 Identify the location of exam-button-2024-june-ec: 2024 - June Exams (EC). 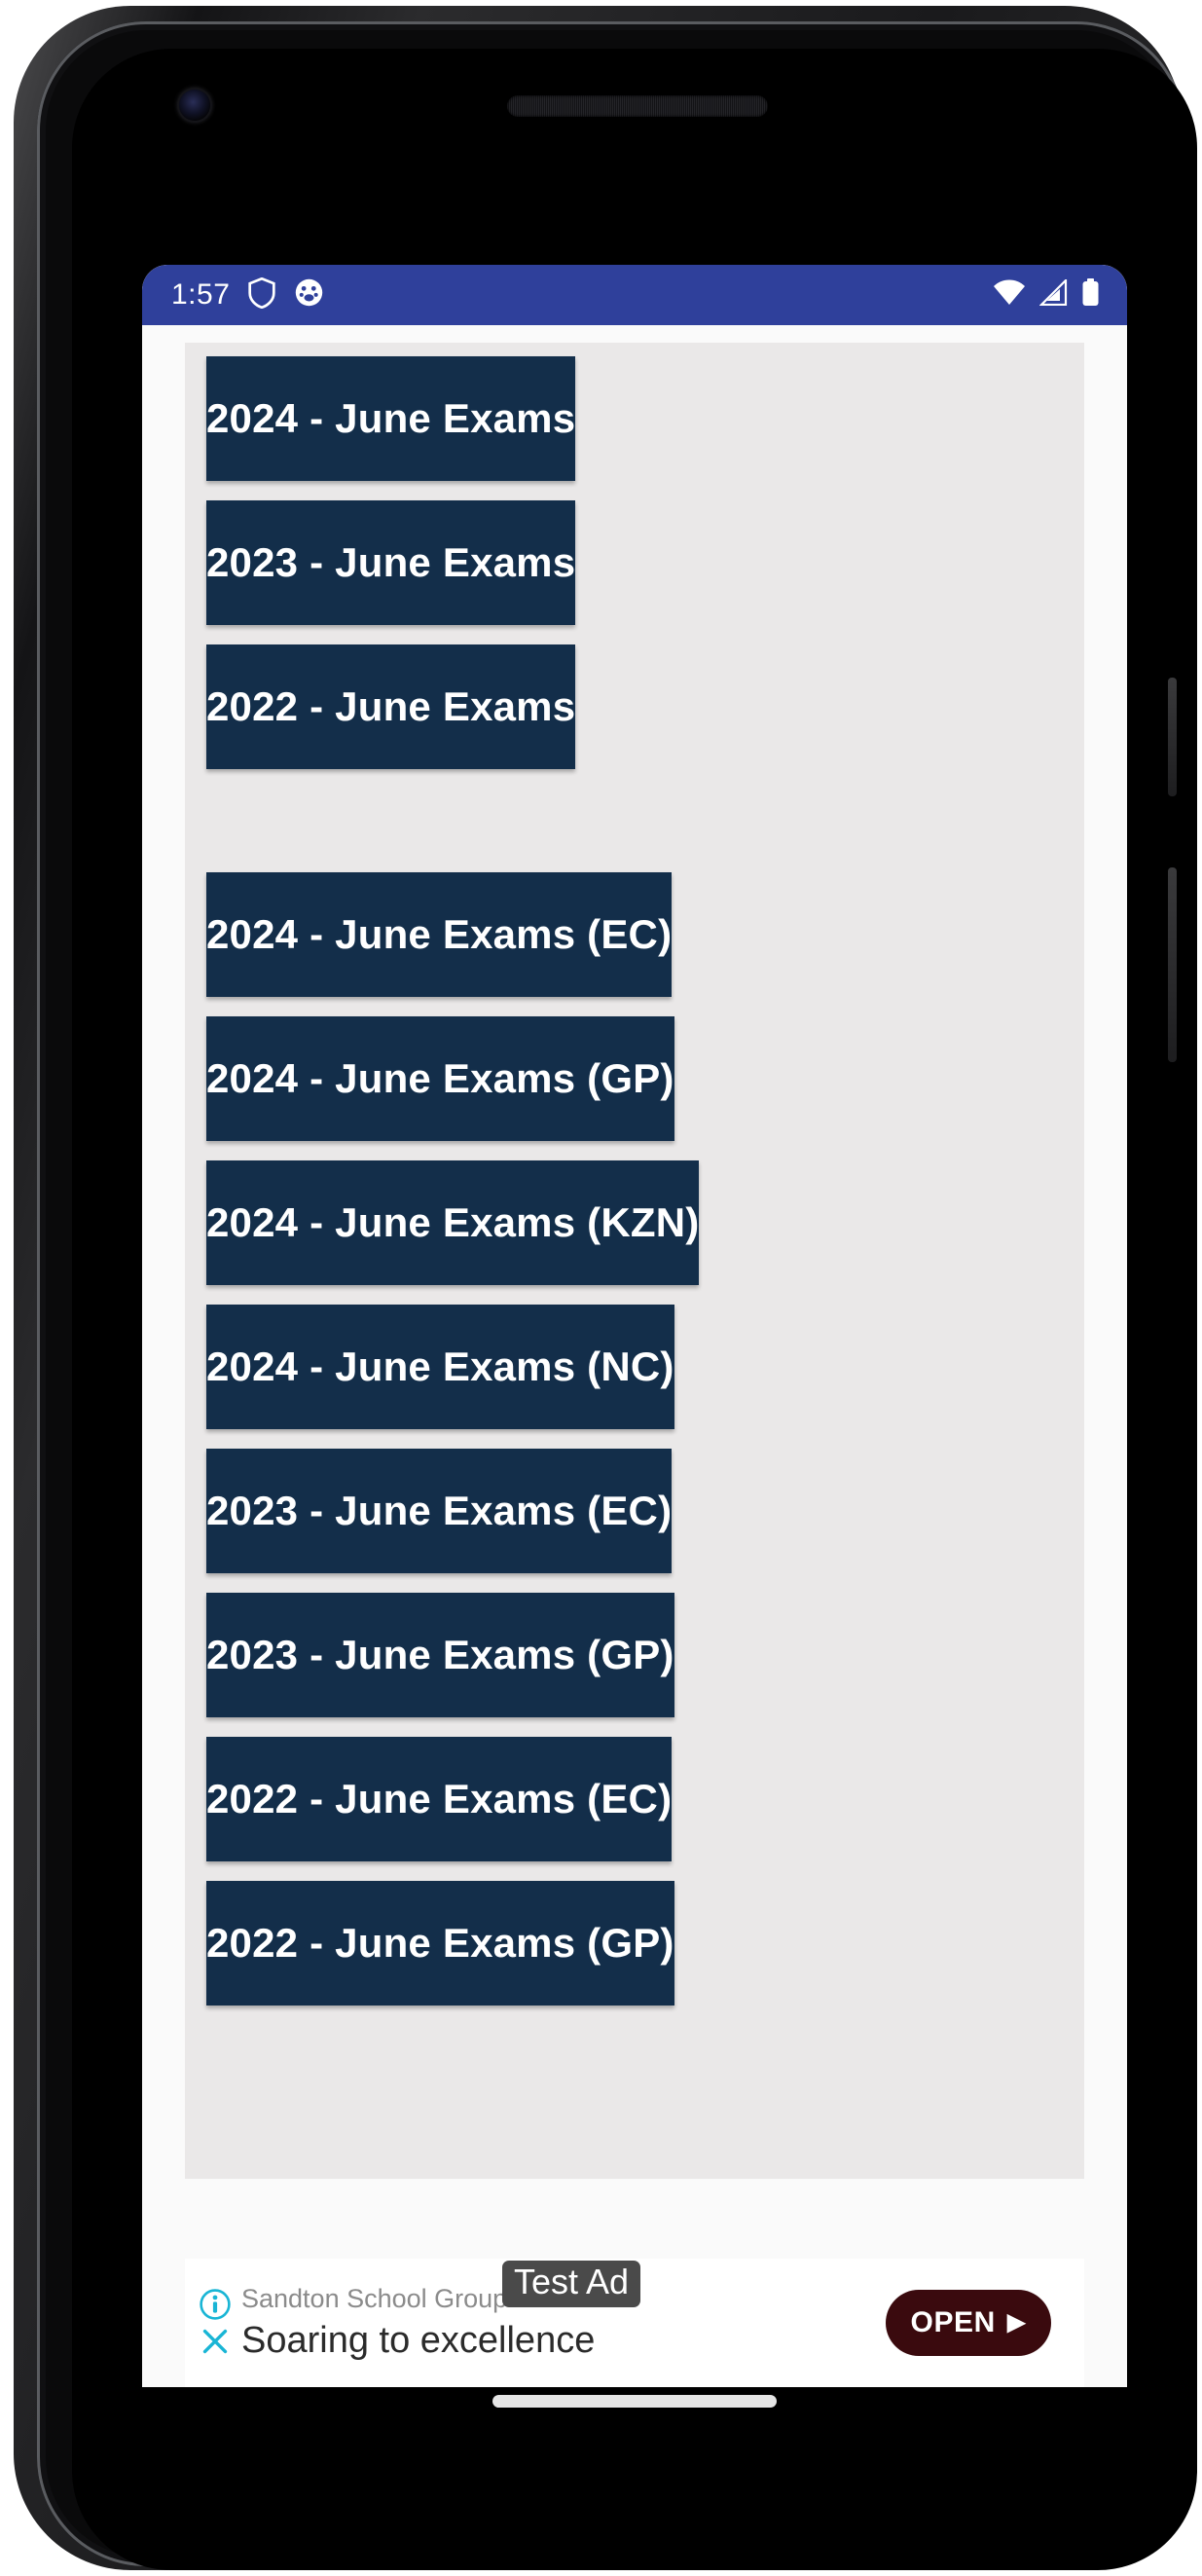
(439, 934).